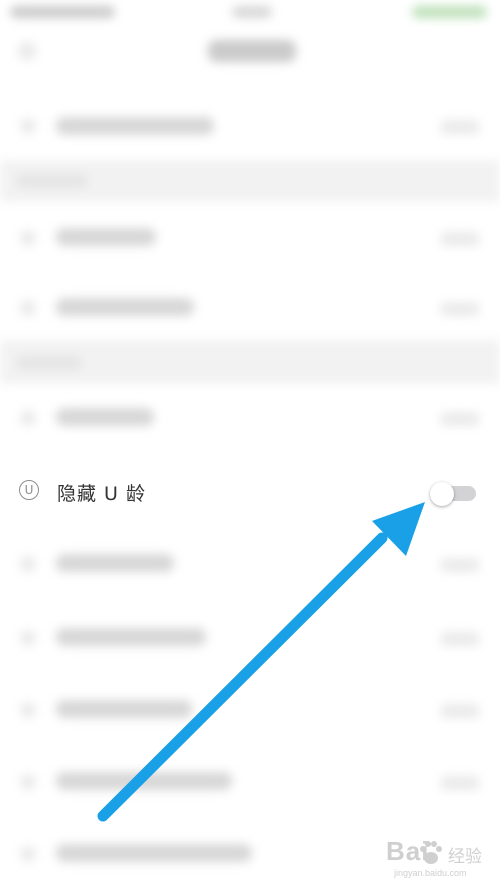 The image size is (500, 890). What do you see at coordinates (465, 857) in the screenshot?
I see `watermark-text: 经验` at bounding box center [465, 857].